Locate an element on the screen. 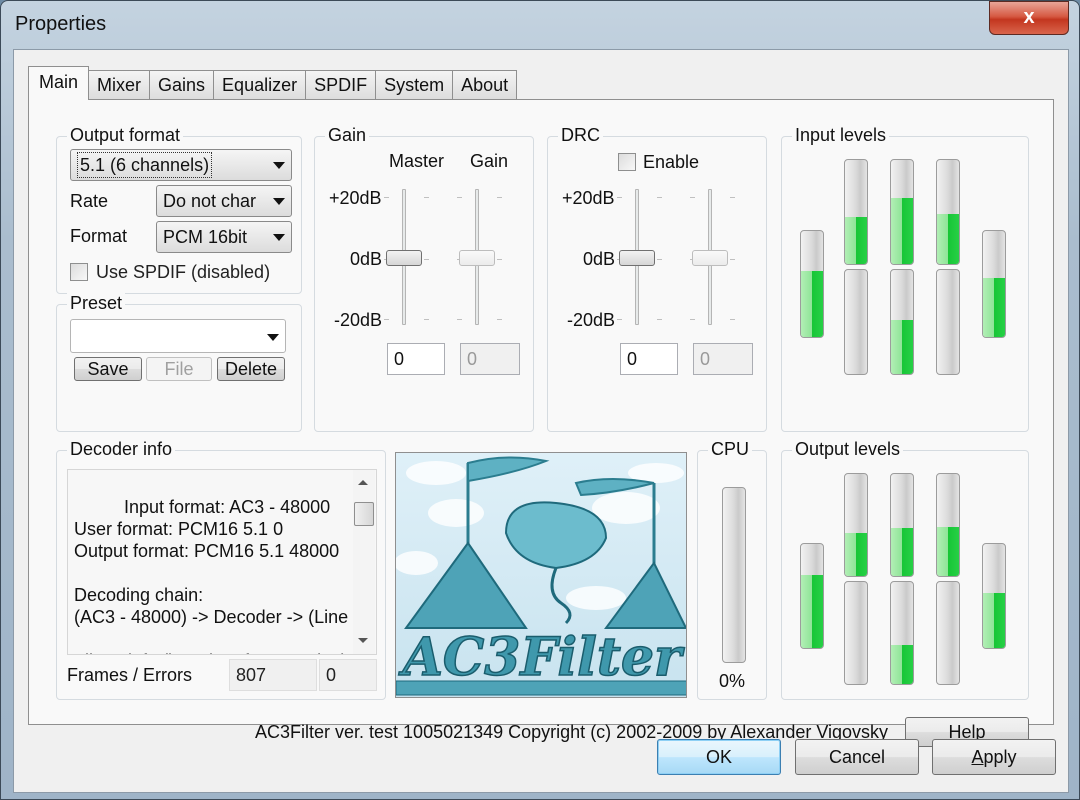  drc-scale-plus20: +20dB is located at coordinates (588, 198).